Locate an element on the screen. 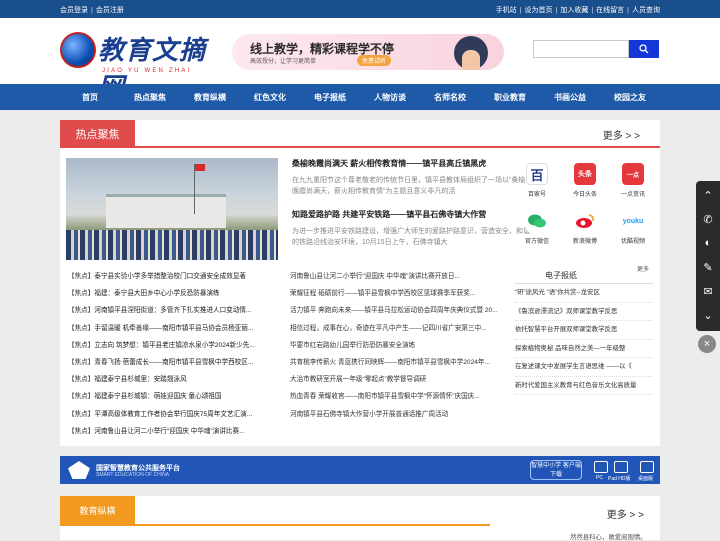 This screenshot has width=720, height=541. device-label: PC is located at coordinates (599, 478).